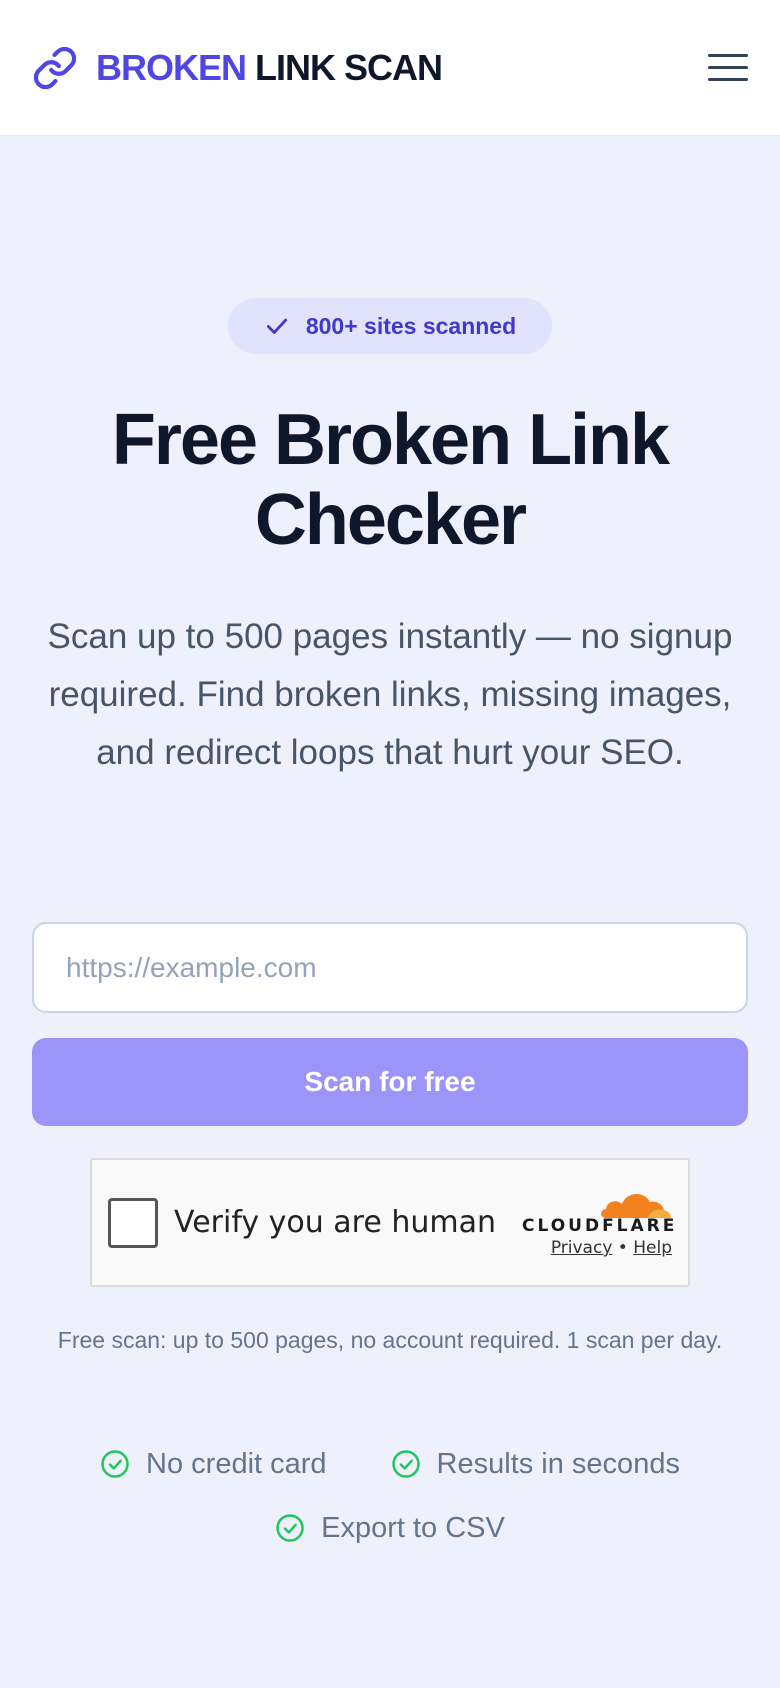 The width and height of the screenshot is (780, 1688). I want to click on brand-name: BROKEN LINK SCAN, so click(269, 67).